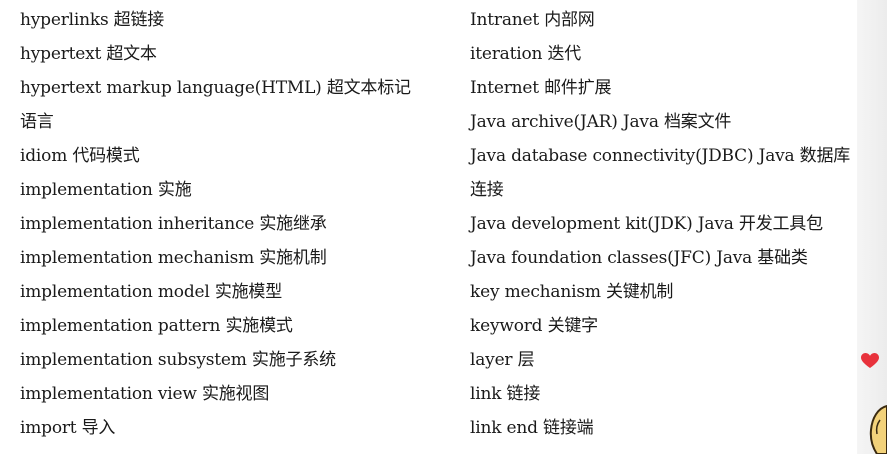 The width and height of the screenshot is (887, 454). What do you see at coordinates (215, 88) in the screenshot?
I see `glossary-entry: hypertext markup language(HTML) 超文本标记` at bounding box center [215, 88].